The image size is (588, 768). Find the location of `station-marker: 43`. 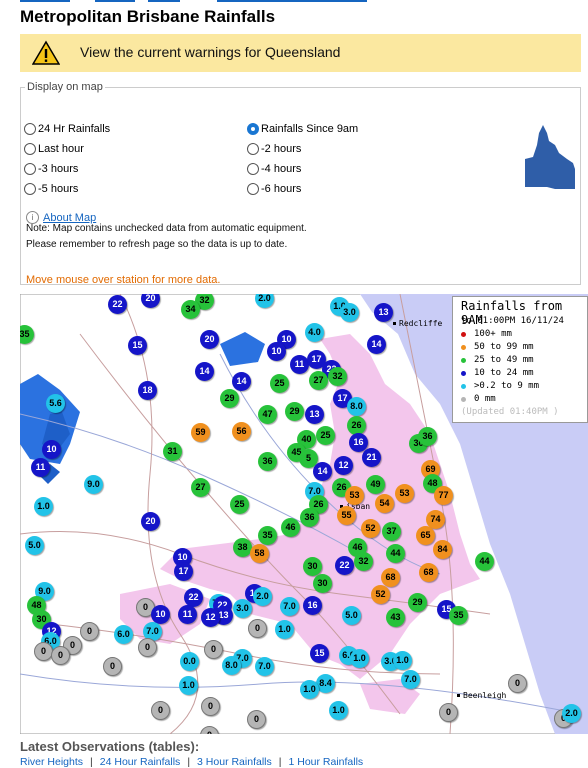

station-marker: 43 is located at coordinates (395, 617).